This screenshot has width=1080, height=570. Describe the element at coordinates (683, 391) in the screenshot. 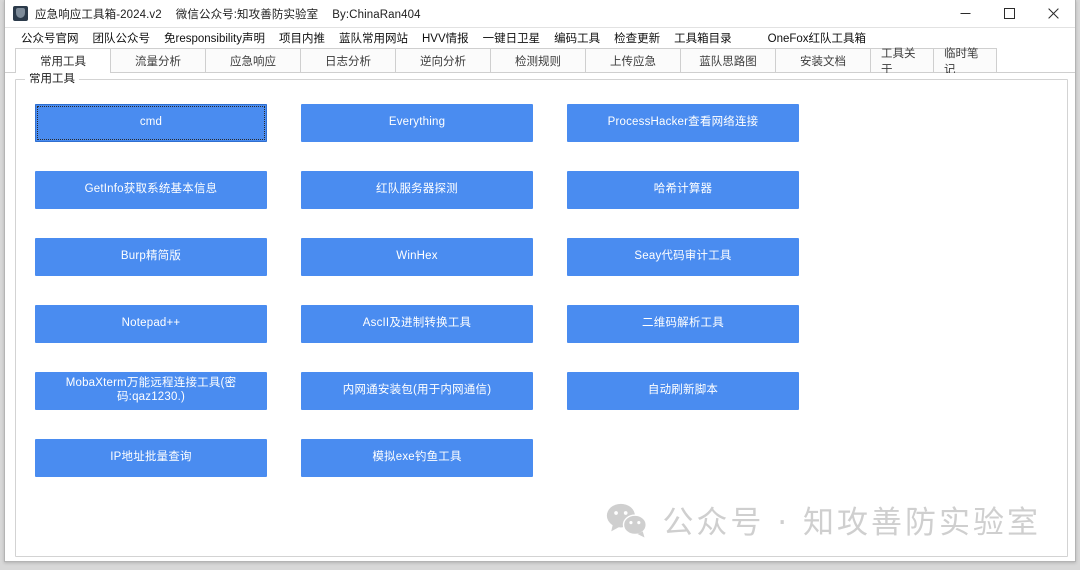

I see `tool-button-zidong-shuaxin-jiaoben: 自动刷新脚本` at that location.